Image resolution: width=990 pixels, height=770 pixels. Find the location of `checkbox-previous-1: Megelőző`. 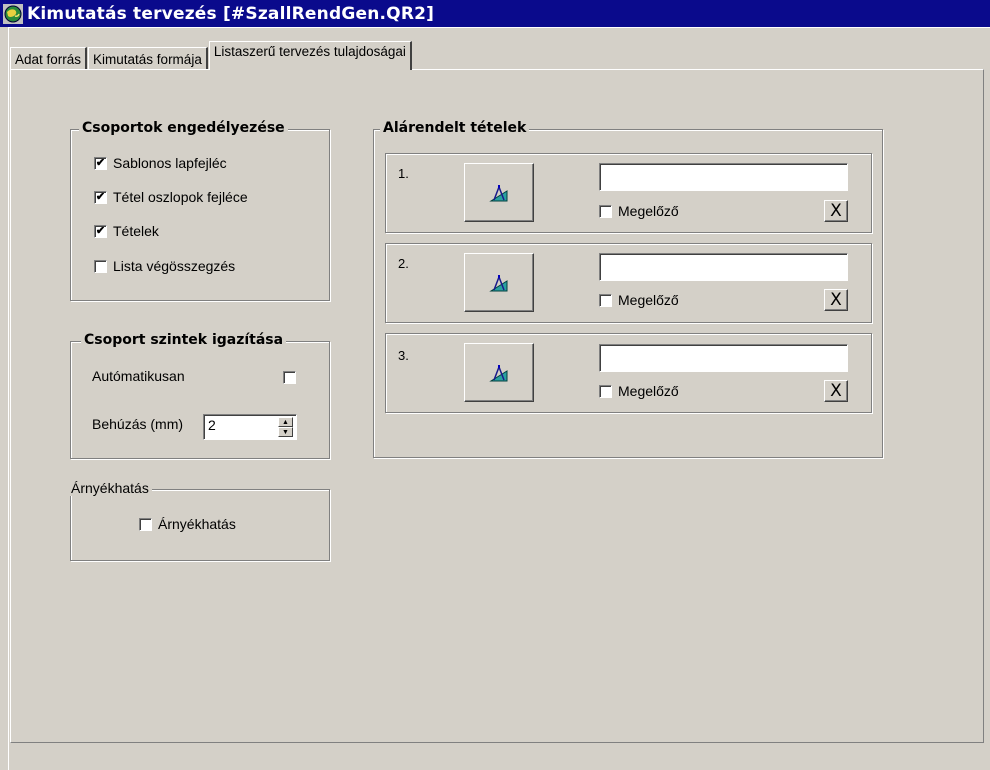

checkbox-previous-1: Megelőző is located at coordinates (639, 211).